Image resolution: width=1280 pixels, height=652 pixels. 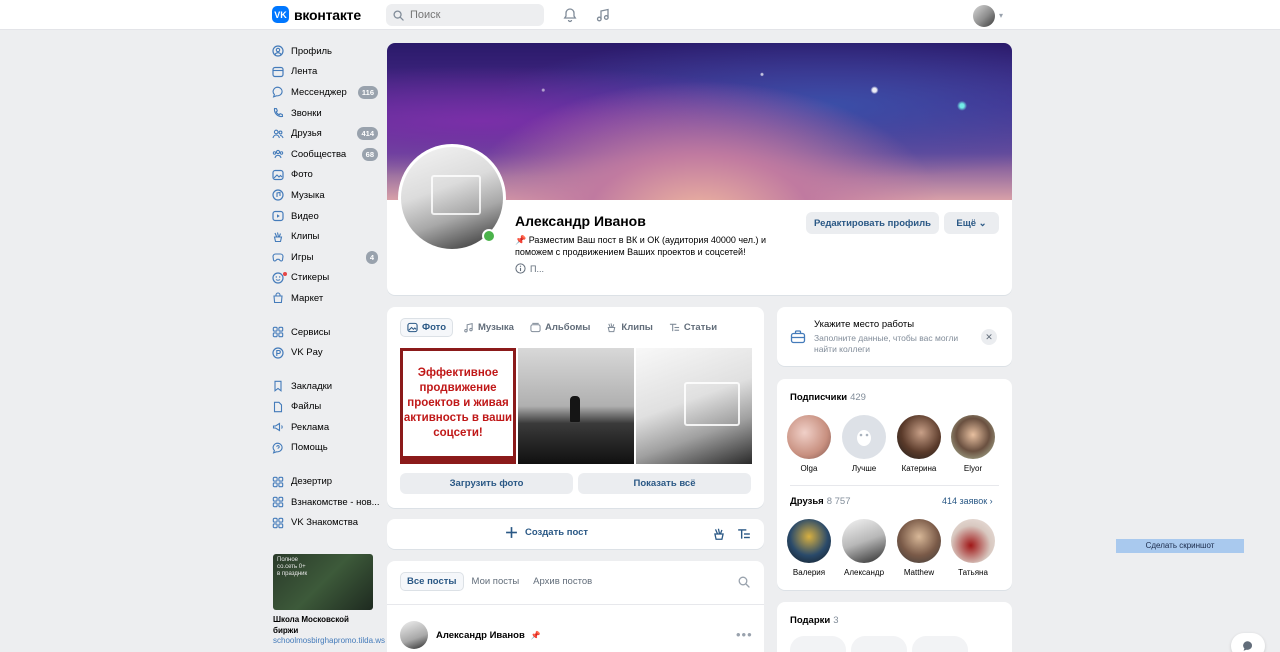 What do you see at coordinates (327, 352) in the screenshot?
I see `sidebar-item-vkpay: VK Pay` at bounding box center [327, 352].